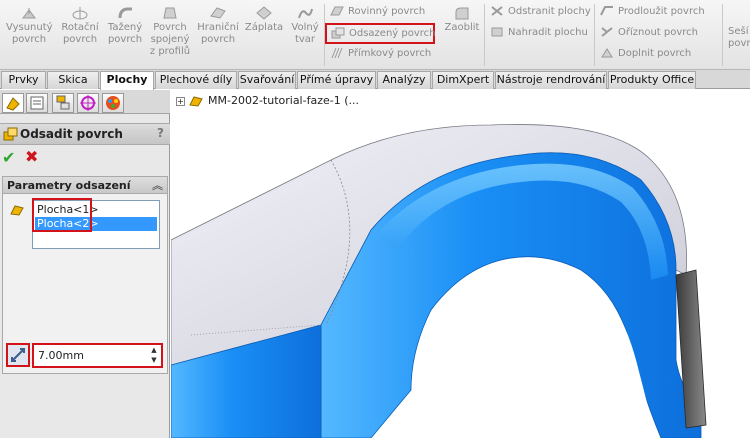 This screenshot has width=750, height=438. What do you see at coordinates (170, 39) in the screenshot?
I see `loft-surface-label: Povrch spojený z profilů` at bounding box center [170, 39].